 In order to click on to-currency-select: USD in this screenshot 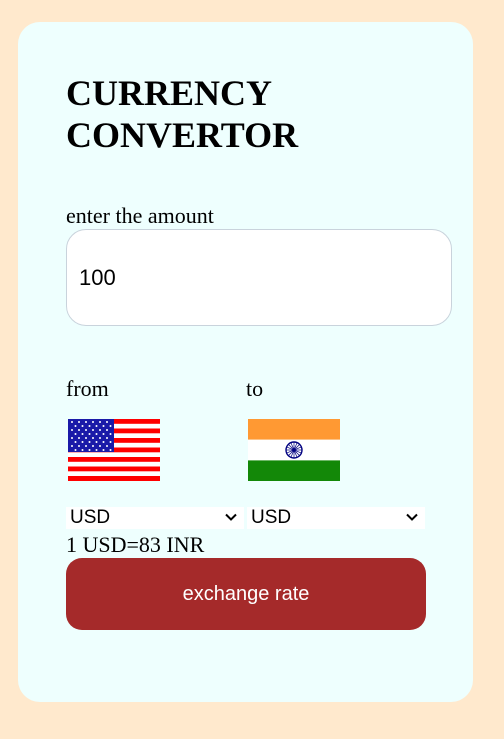, I will do `click(336, 518)`.